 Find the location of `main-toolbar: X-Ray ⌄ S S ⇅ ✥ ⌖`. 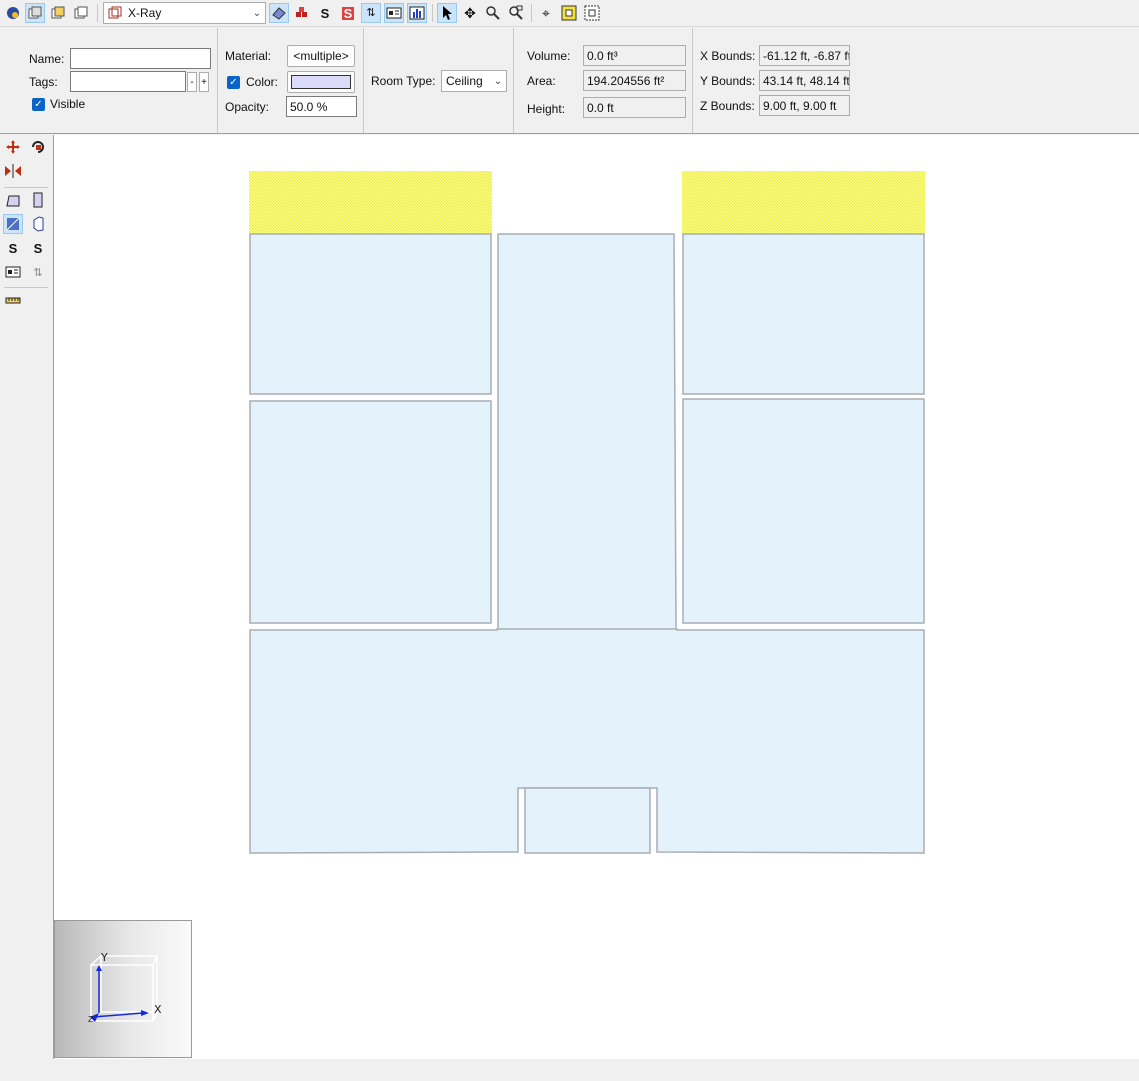

main-toolbar: X-Ray ⌄ S S ⇅ ✥ ⌖ is located at coordinates (569, 13).